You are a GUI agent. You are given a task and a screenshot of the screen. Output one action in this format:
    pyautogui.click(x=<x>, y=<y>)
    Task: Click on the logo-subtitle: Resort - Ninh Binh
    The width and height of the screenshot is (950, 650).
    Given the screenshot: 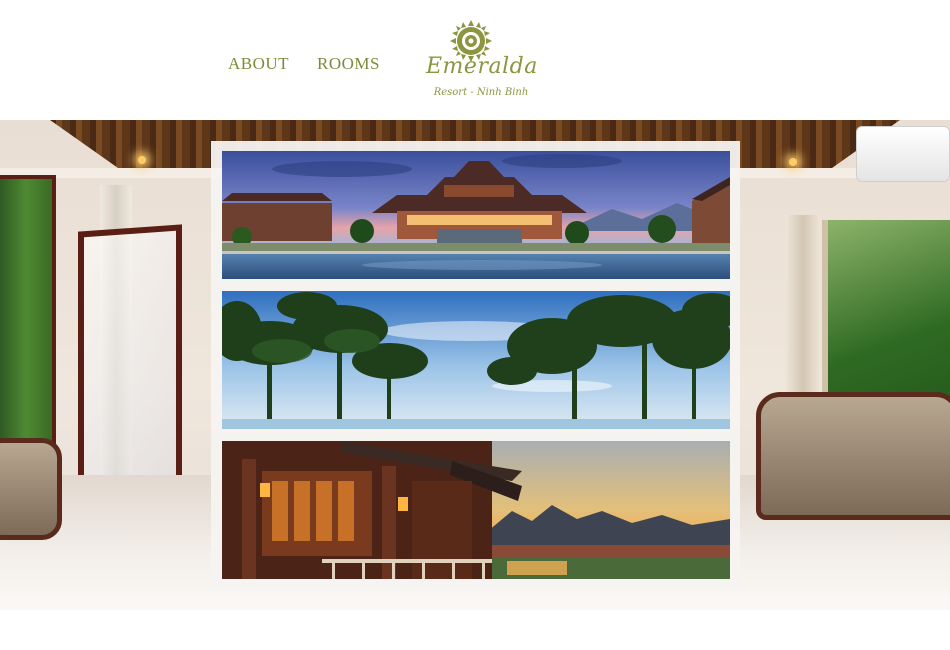 What is the action you would take?
    pyautogui.click(x=481, y=92)
    